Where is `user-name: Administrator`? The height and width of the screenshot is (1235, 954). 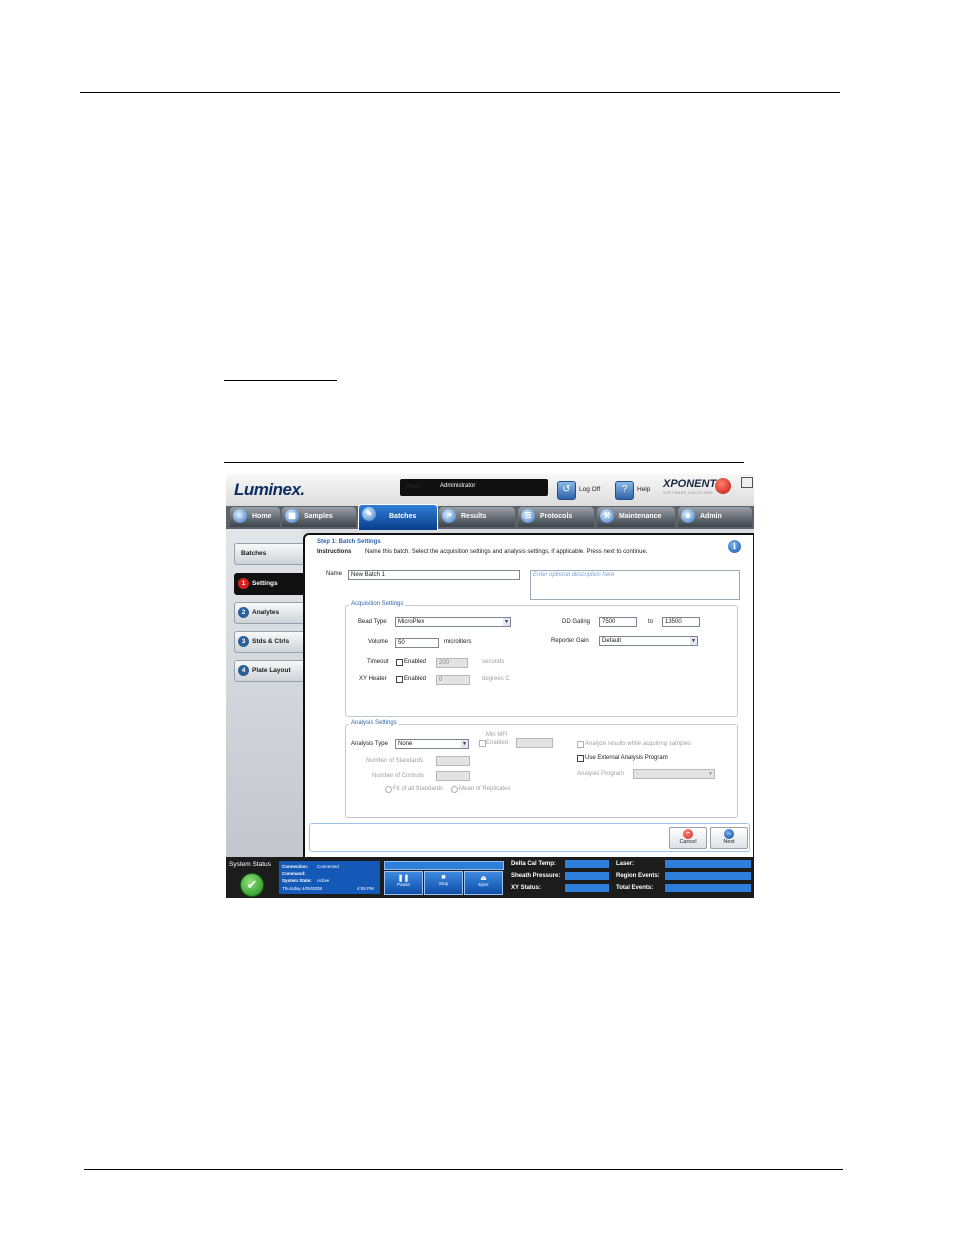
user-name: Administrator is located at coordinates (458, 486).